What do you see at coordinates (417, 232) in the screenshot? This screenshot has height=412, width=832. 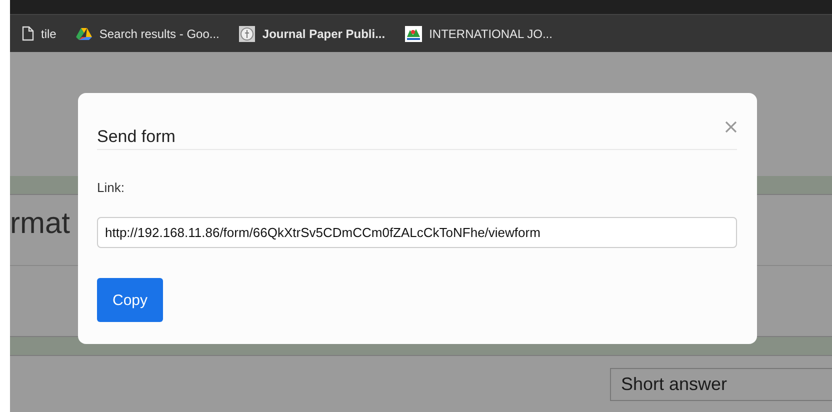 I see `link-field: http://192.168.11.86/form/66QkXtrSv5CDmCCm0fZALcCkToNFhe/viewform` at bounding box center [417, 232].